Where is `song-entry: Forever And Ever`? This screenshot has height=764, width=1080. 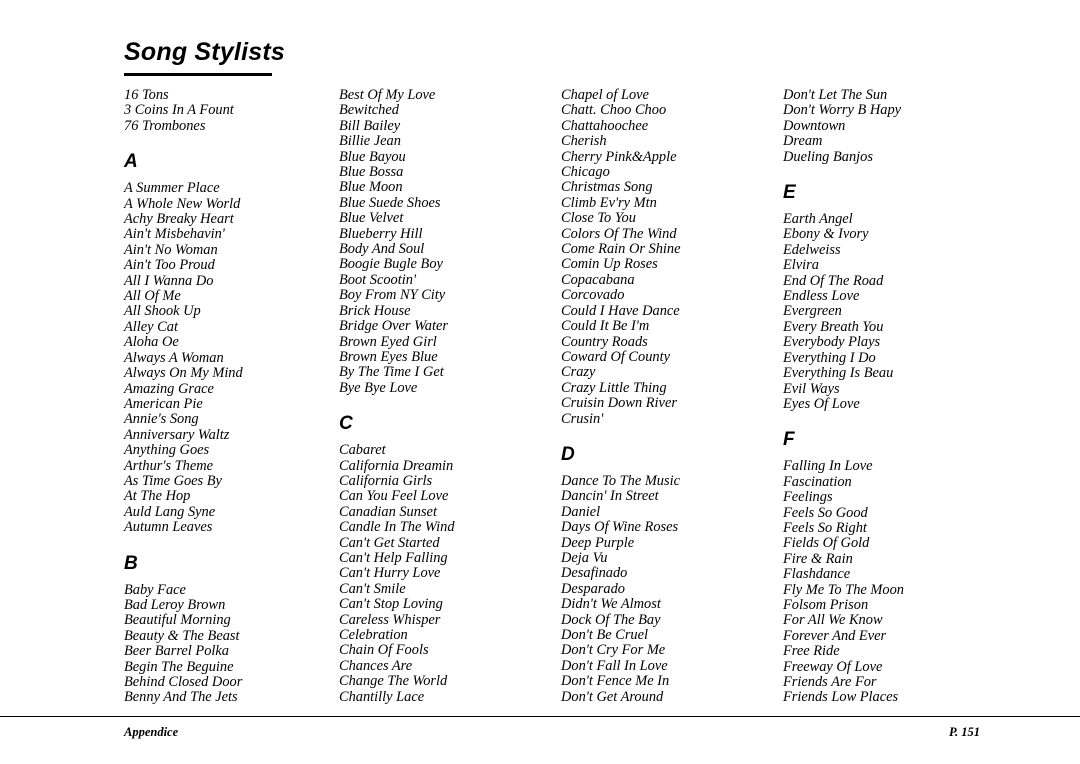 song-entry: Forever And Ever is located at coordinates (835, 635).